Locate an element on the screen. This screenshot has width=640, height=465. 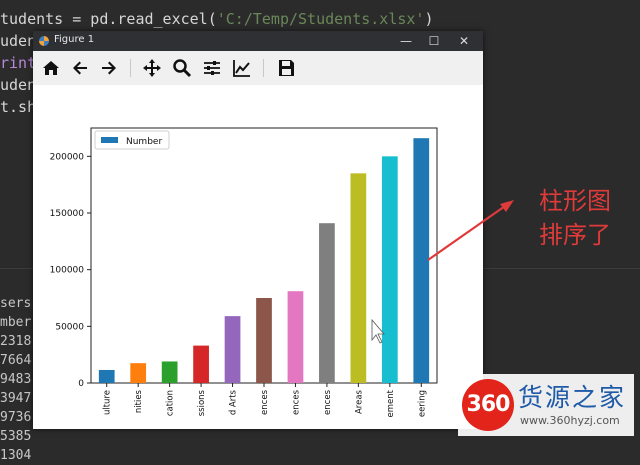
output-line: sers is located at coordinates (16, 303).